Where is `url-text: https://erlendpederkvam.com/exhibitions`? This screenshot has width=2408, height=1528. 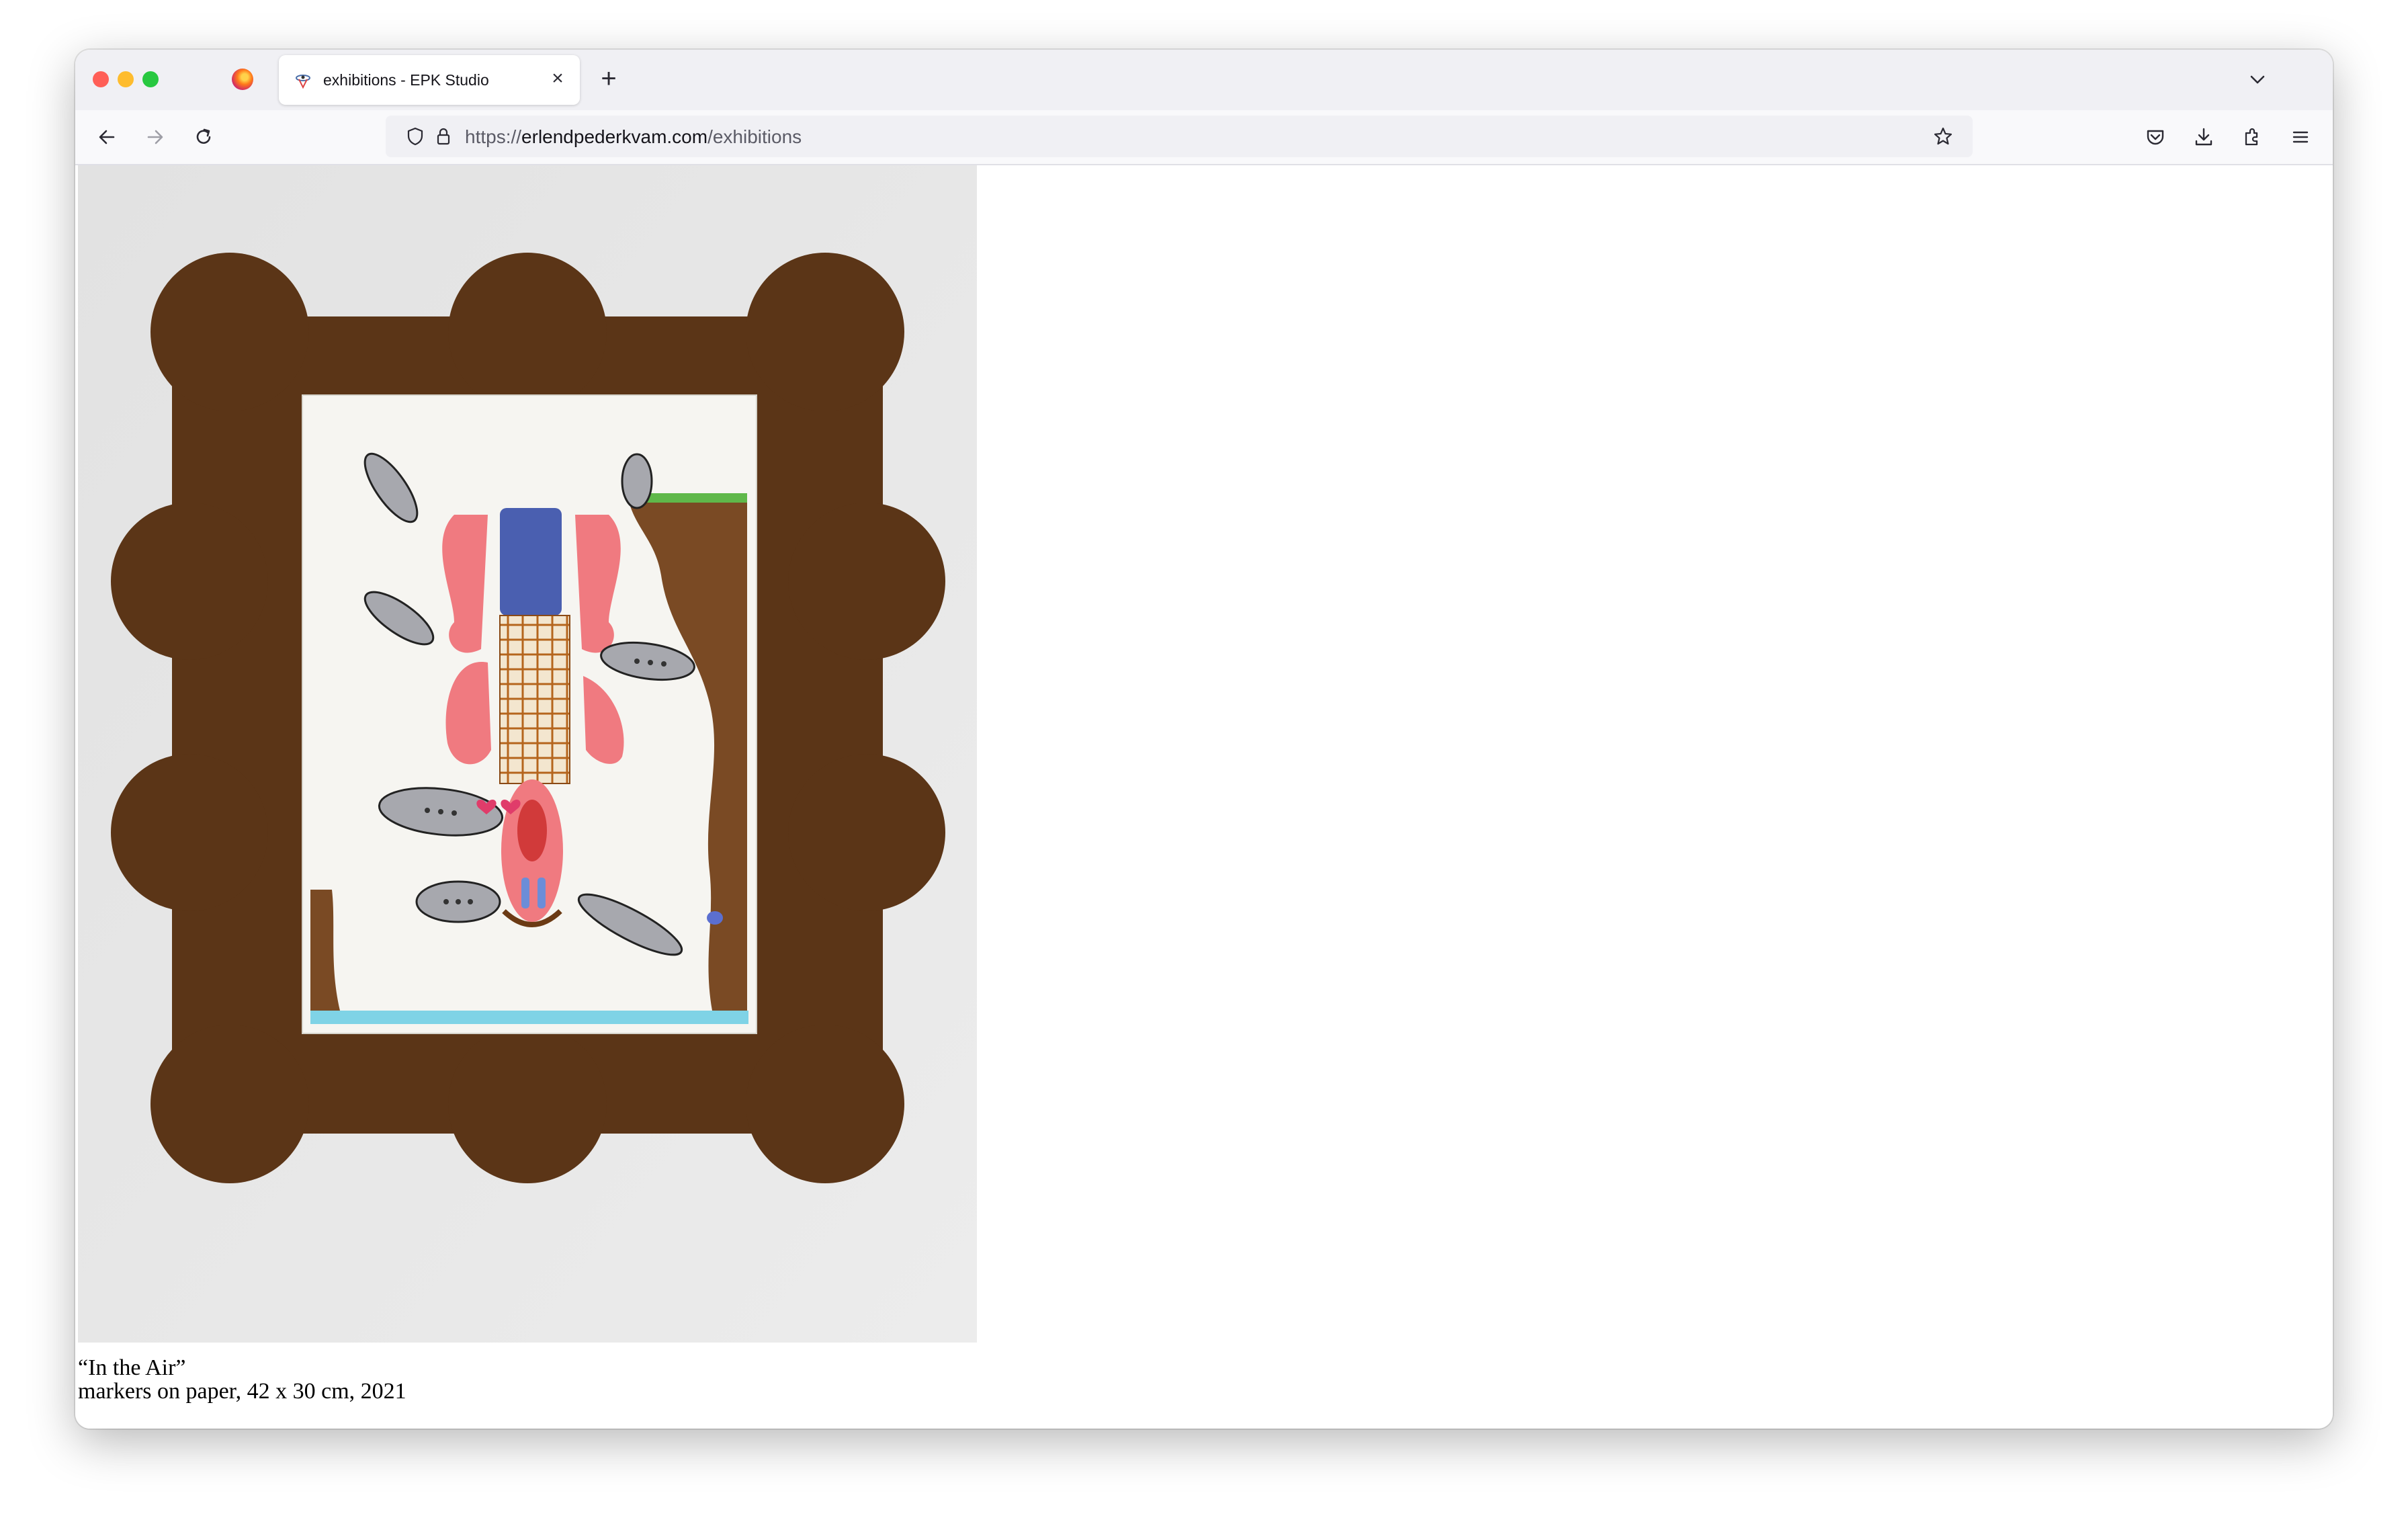
url-text: https://erlendpederkvam.com/exhibitions is located at coordinates (633, 137).